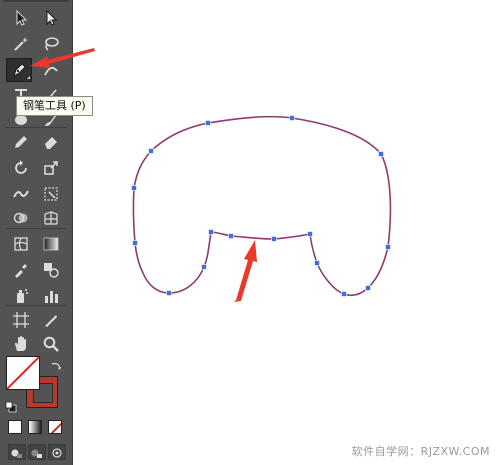 This screenshot has width=498, height=465. I want to click on pencil-tool, so click(21, 142).